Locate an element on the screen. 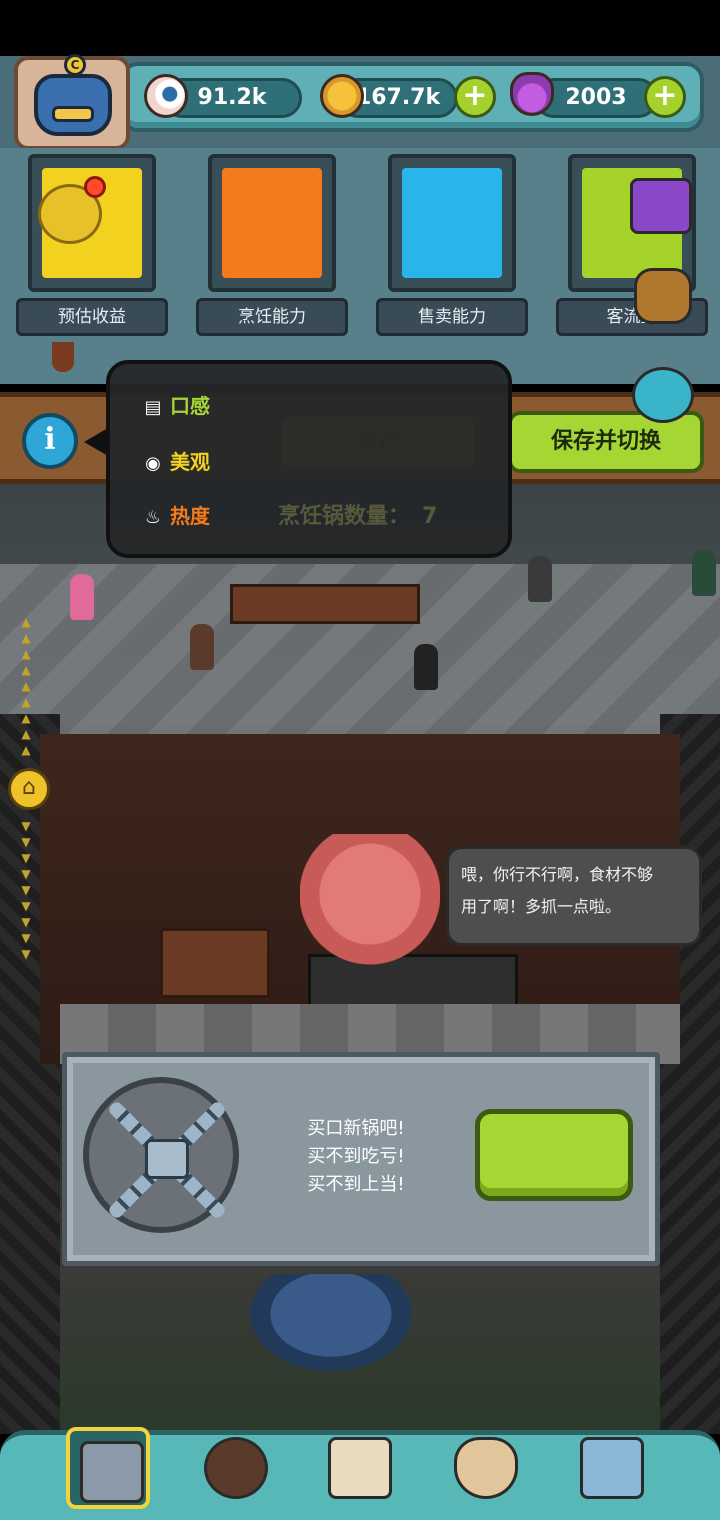 The width and height of the screenshot is (720, 1520). octopus-chef is located at coordinates (370, 909).